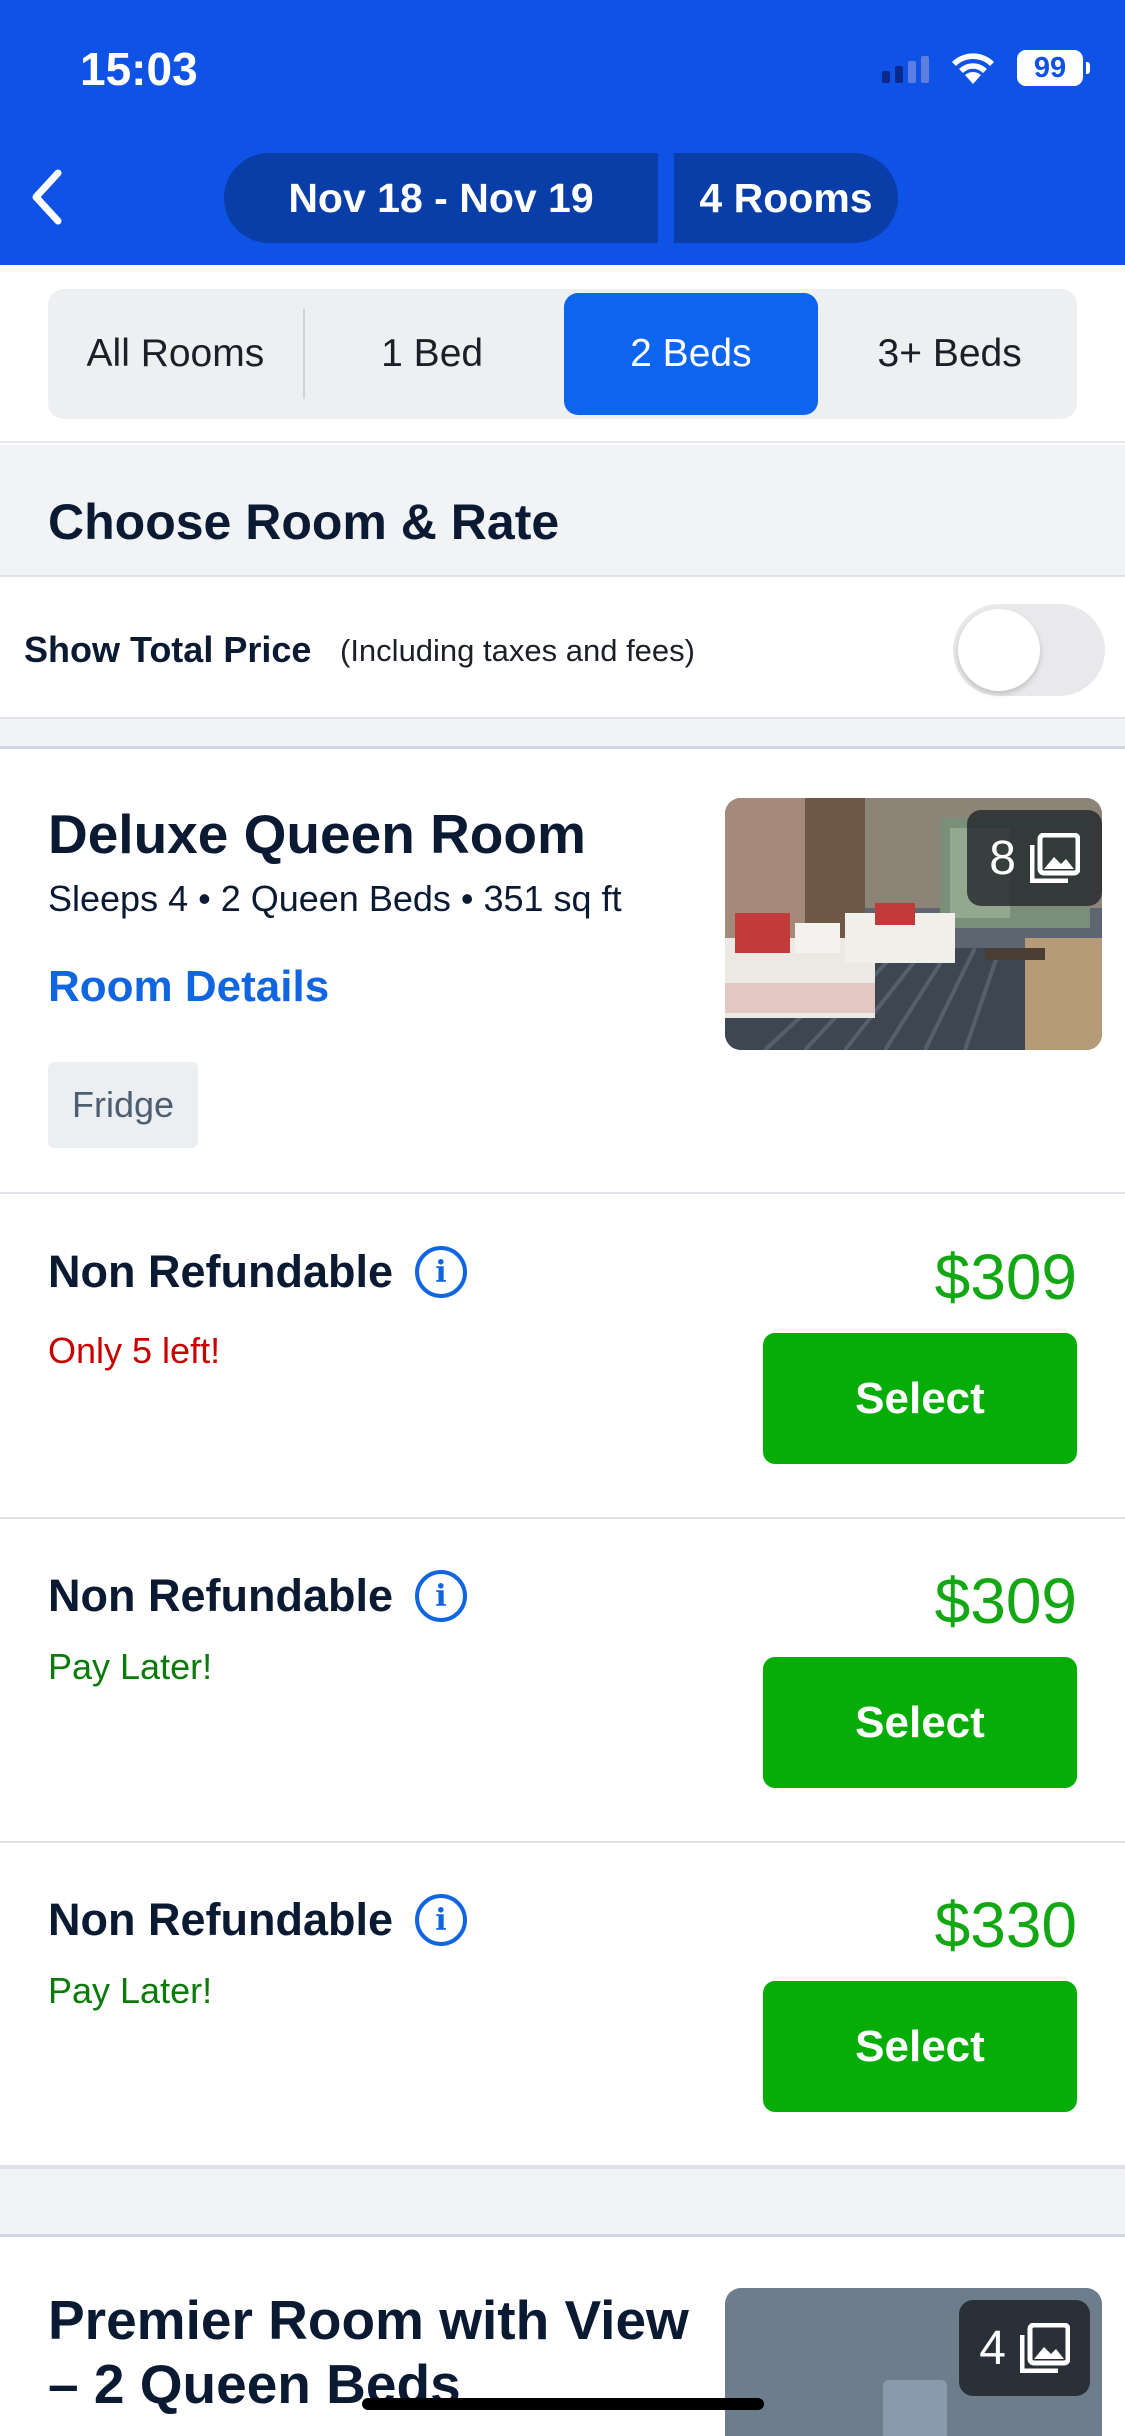 This screenshot has height=2436, width=1125. What do you see at coordinates (517, 650) in the screenshot?
I see `total-price-note: (Including taxes and fees)` at bounding box center [517, 650].